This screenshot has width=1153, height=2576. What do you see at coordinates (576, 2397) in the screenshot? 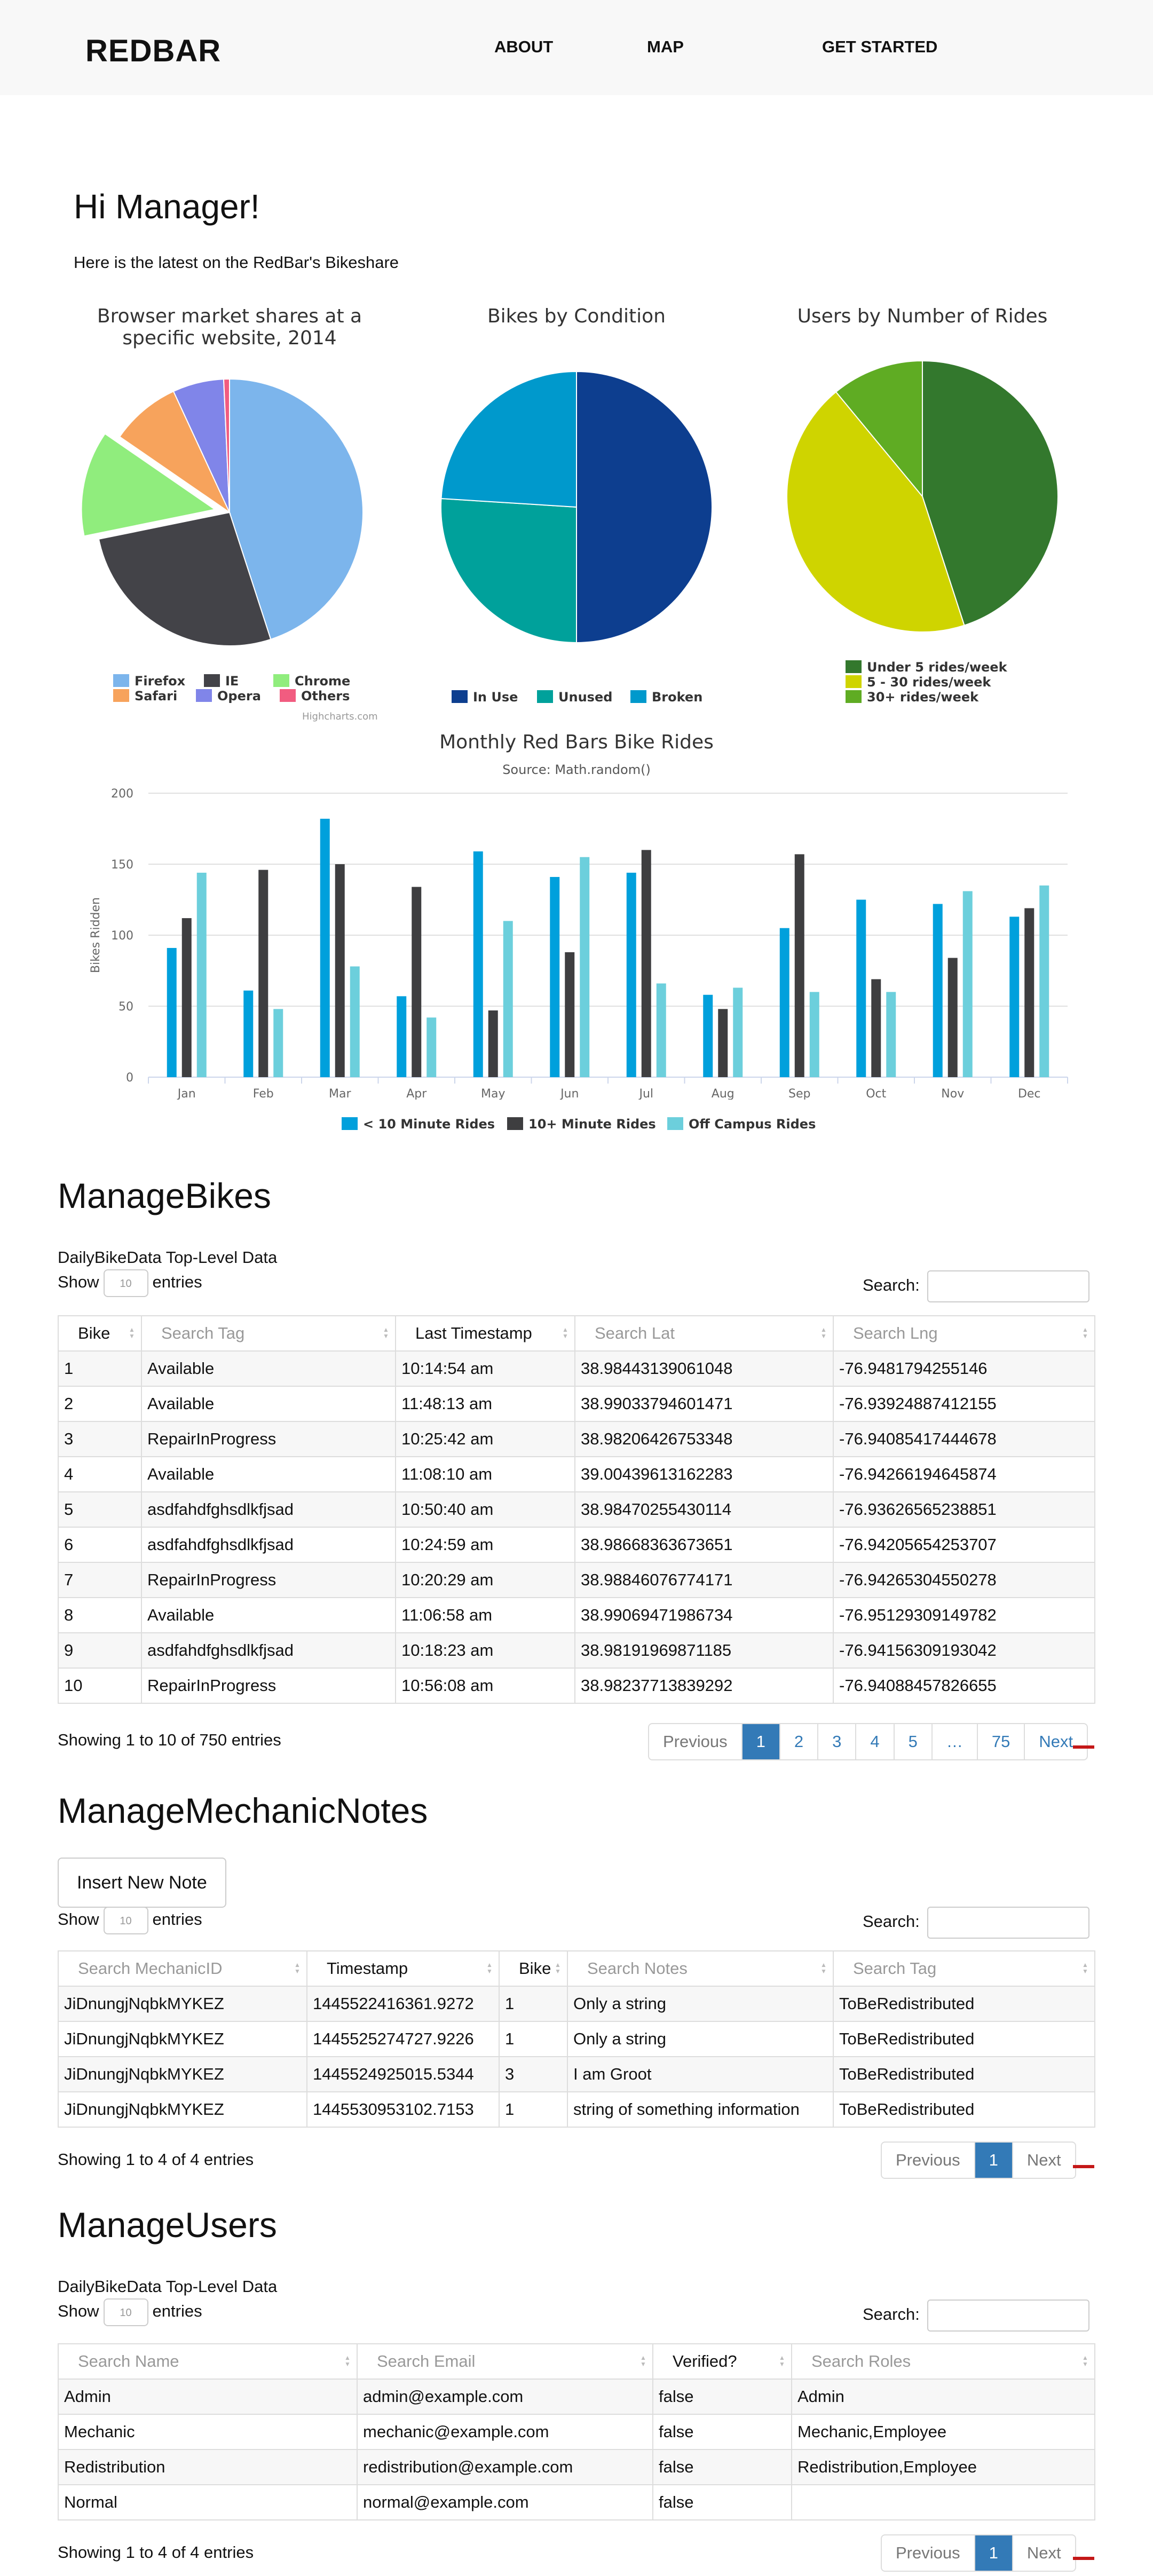
I see `table-row: Admin admin@example.com false Admin` at bounding box center [576, 2397].